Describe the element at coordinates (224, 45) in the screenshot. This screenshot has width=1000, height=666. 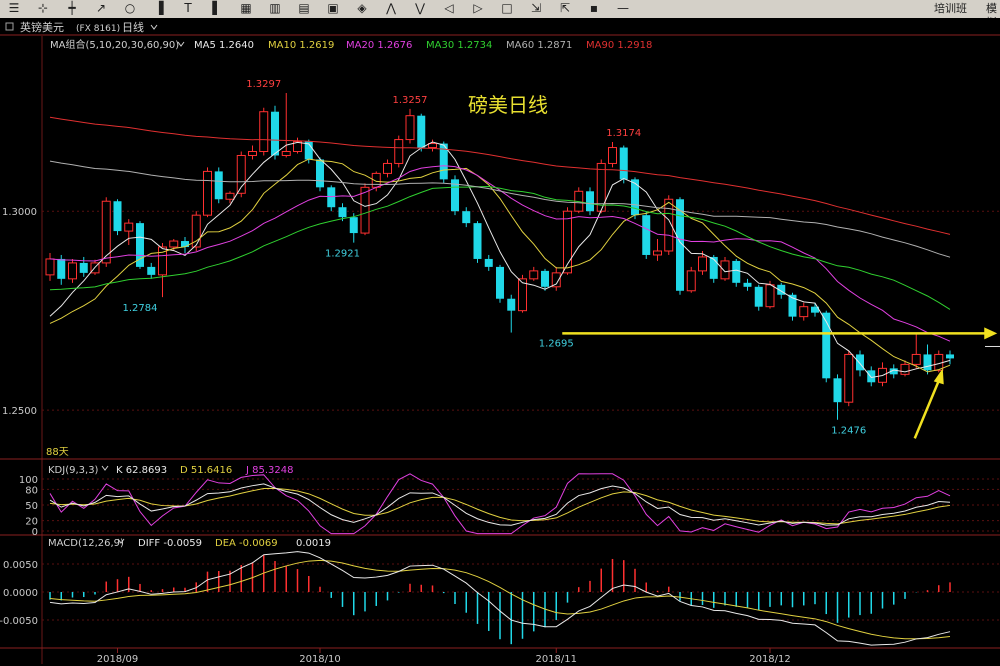
I see `ma-legend-item: MA5 1.2640` at that location.